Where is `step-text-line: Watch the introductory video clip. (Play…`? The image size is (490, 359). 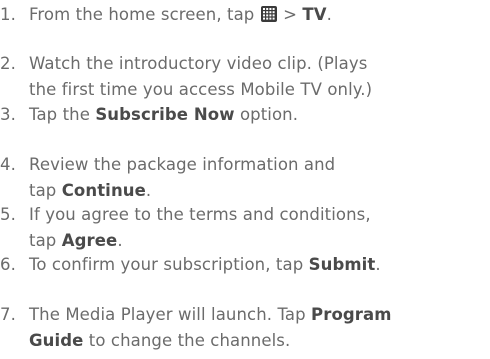 step-text-line: Watch the introductory video clip. (Play… is located at coordinates (198, 64).